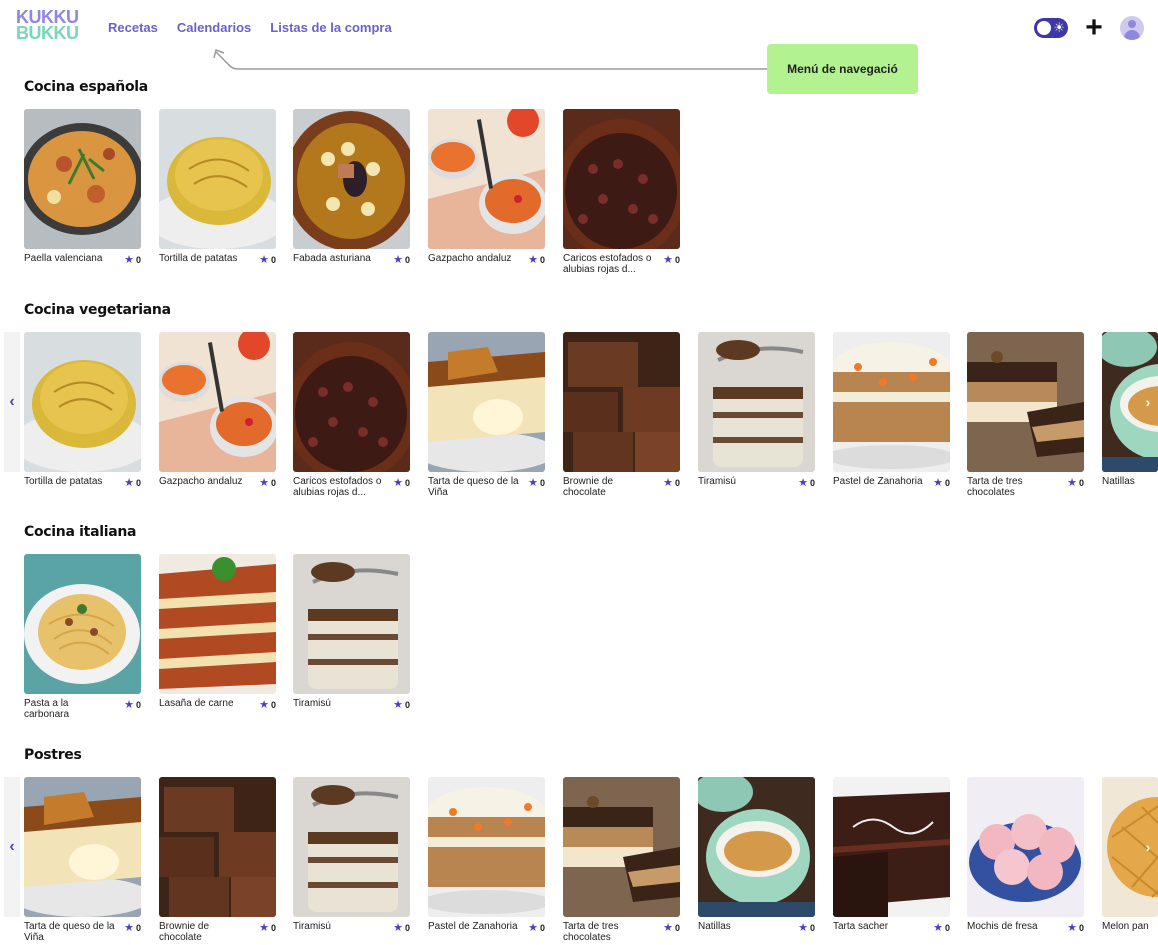  I want to click on recipe-card: Lasaña de carne ★ 0, so click(217, 640).